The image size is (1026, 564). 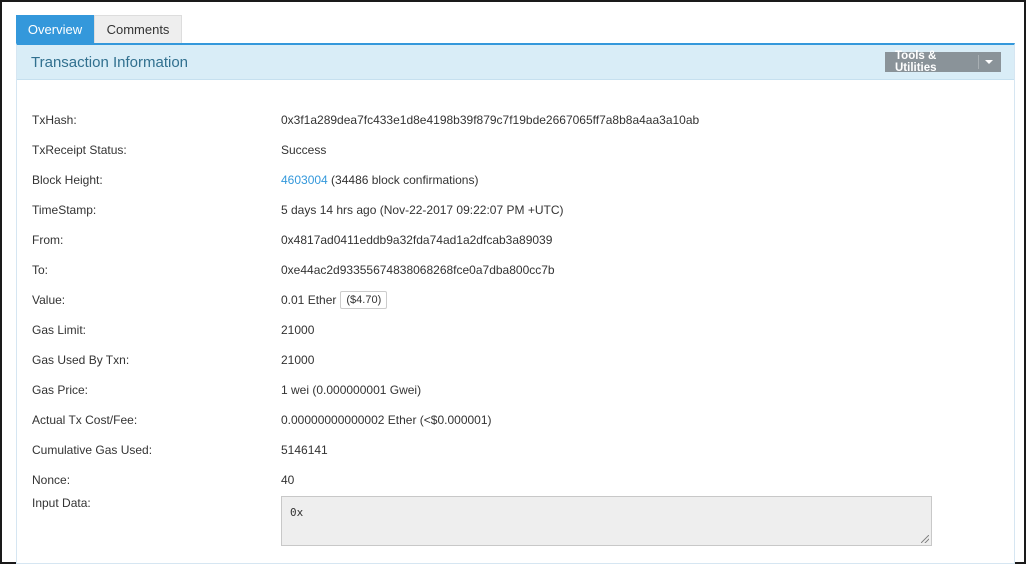 What do you see at coordinates (110, 62) in the screenshot?
I see `panel-title: Transaction Information` at bounding box center [110, 62].